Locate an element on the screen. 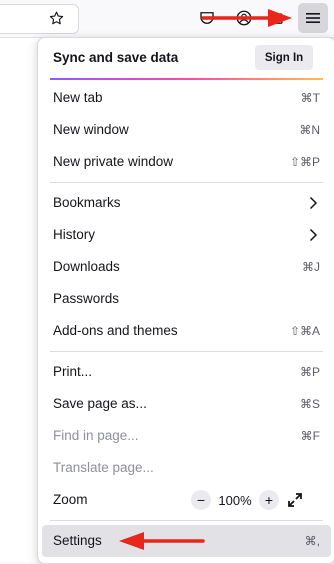 This screenshot has width=334, height=564. zoom-controls: − 100% + is located at coordinates (248, 500).